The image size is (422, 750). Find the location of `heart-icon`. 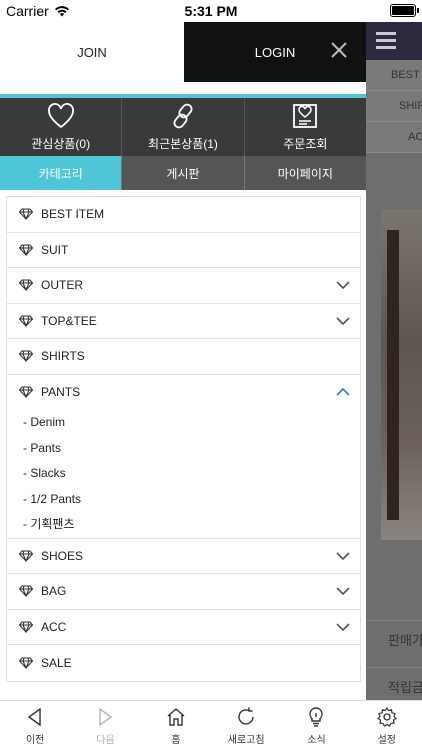

heart-icon is located at coordinates (60, 116).